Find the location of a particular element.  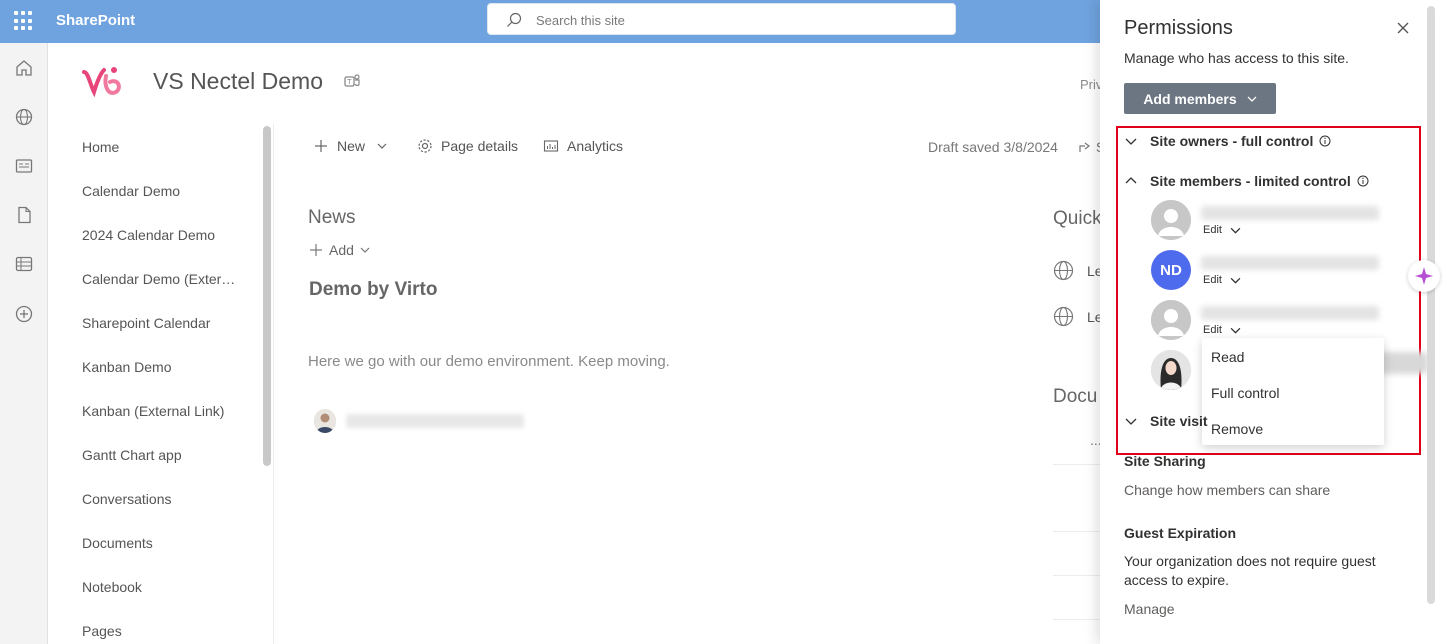

group-site-members: Site members - limited control is located at coordinates (1246, 181).